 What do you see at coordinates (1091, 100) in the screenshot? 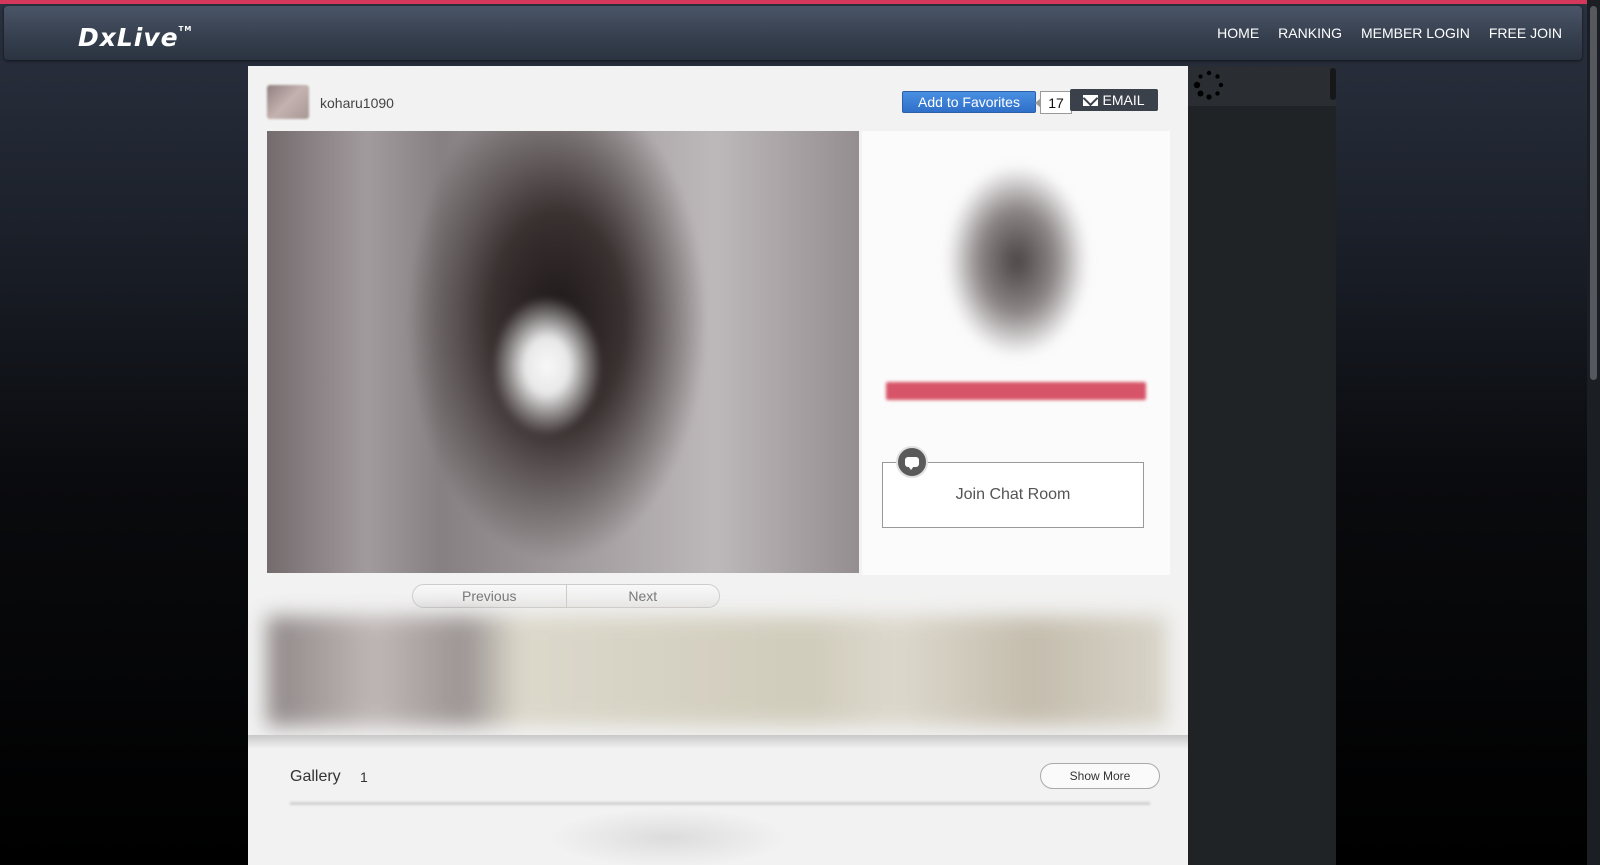
I see `mail-icon` at bounding box center [1091, 100].